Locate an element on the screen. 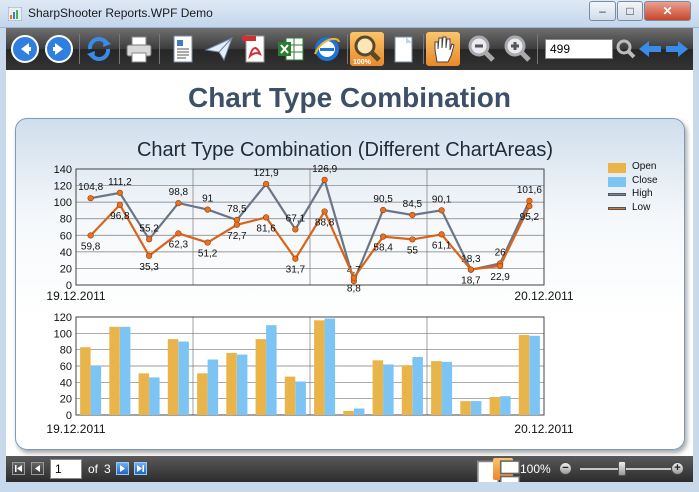  last-page-icon is located at coordinates (140, 468).